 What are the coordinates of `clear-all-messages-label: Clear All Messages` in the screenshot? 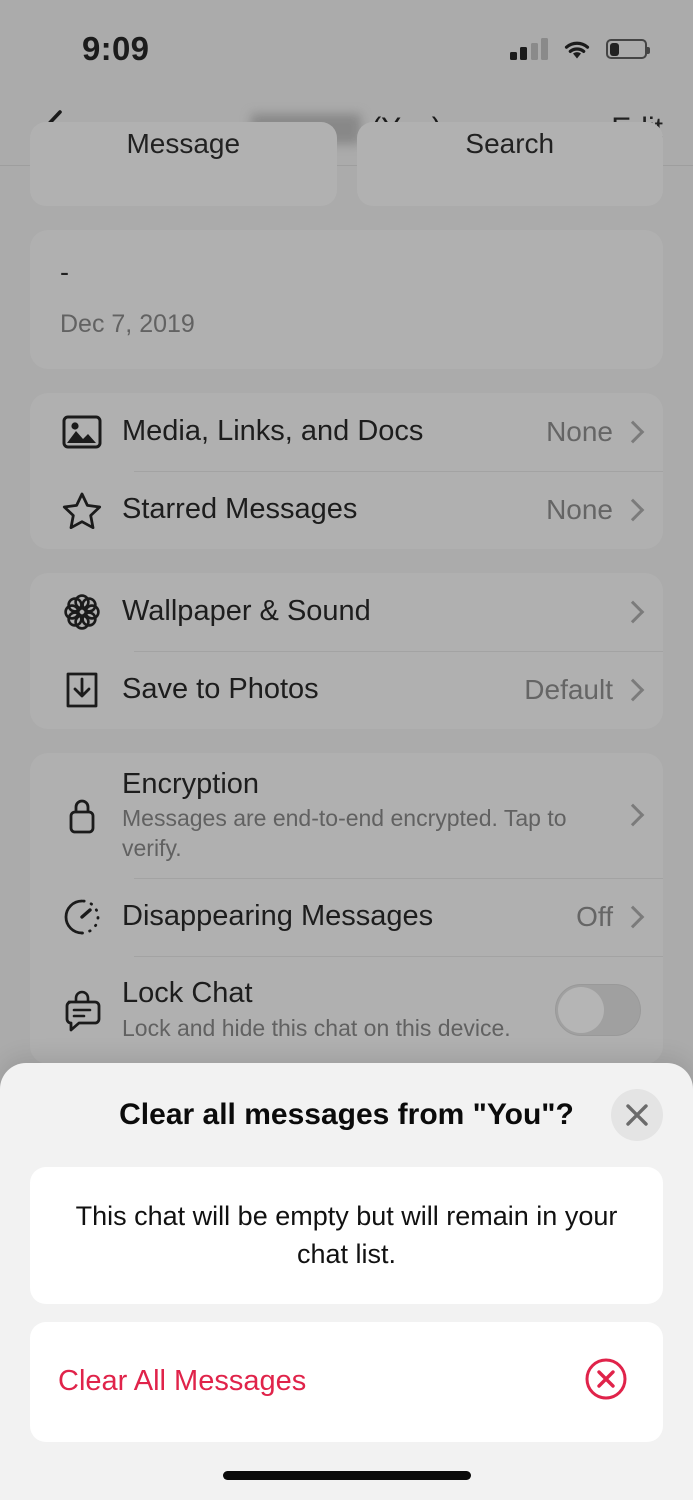 It's located at (182, 1381).